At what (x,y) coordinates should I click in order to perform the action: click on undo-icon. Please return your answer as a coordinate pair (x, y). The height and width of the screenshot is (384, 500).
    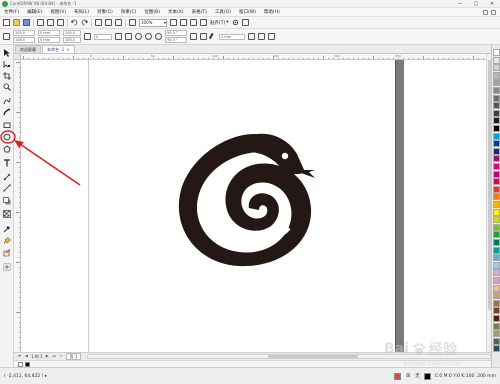
    Looking at the image, I should click on (74, 22).